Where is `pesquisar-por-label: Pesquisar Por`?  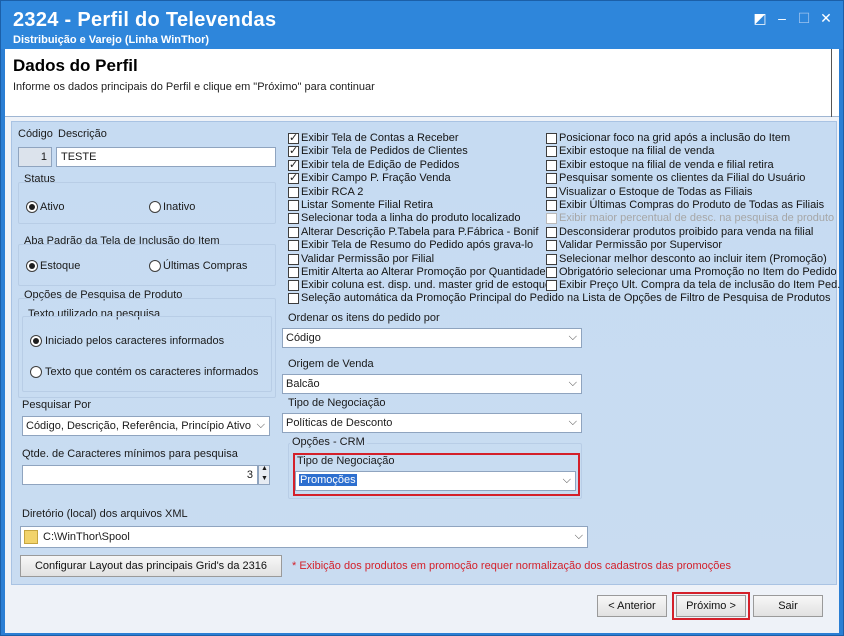 pesquisar-por-label: Pesquisar Por is located at coordinates (57, 405).